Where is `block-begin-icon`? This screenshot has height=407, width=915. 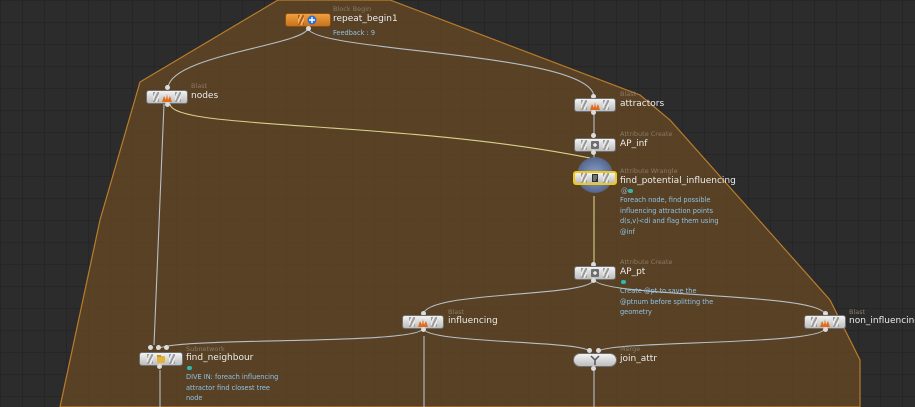 block-begin-icon is located at coordinates (312, 20).